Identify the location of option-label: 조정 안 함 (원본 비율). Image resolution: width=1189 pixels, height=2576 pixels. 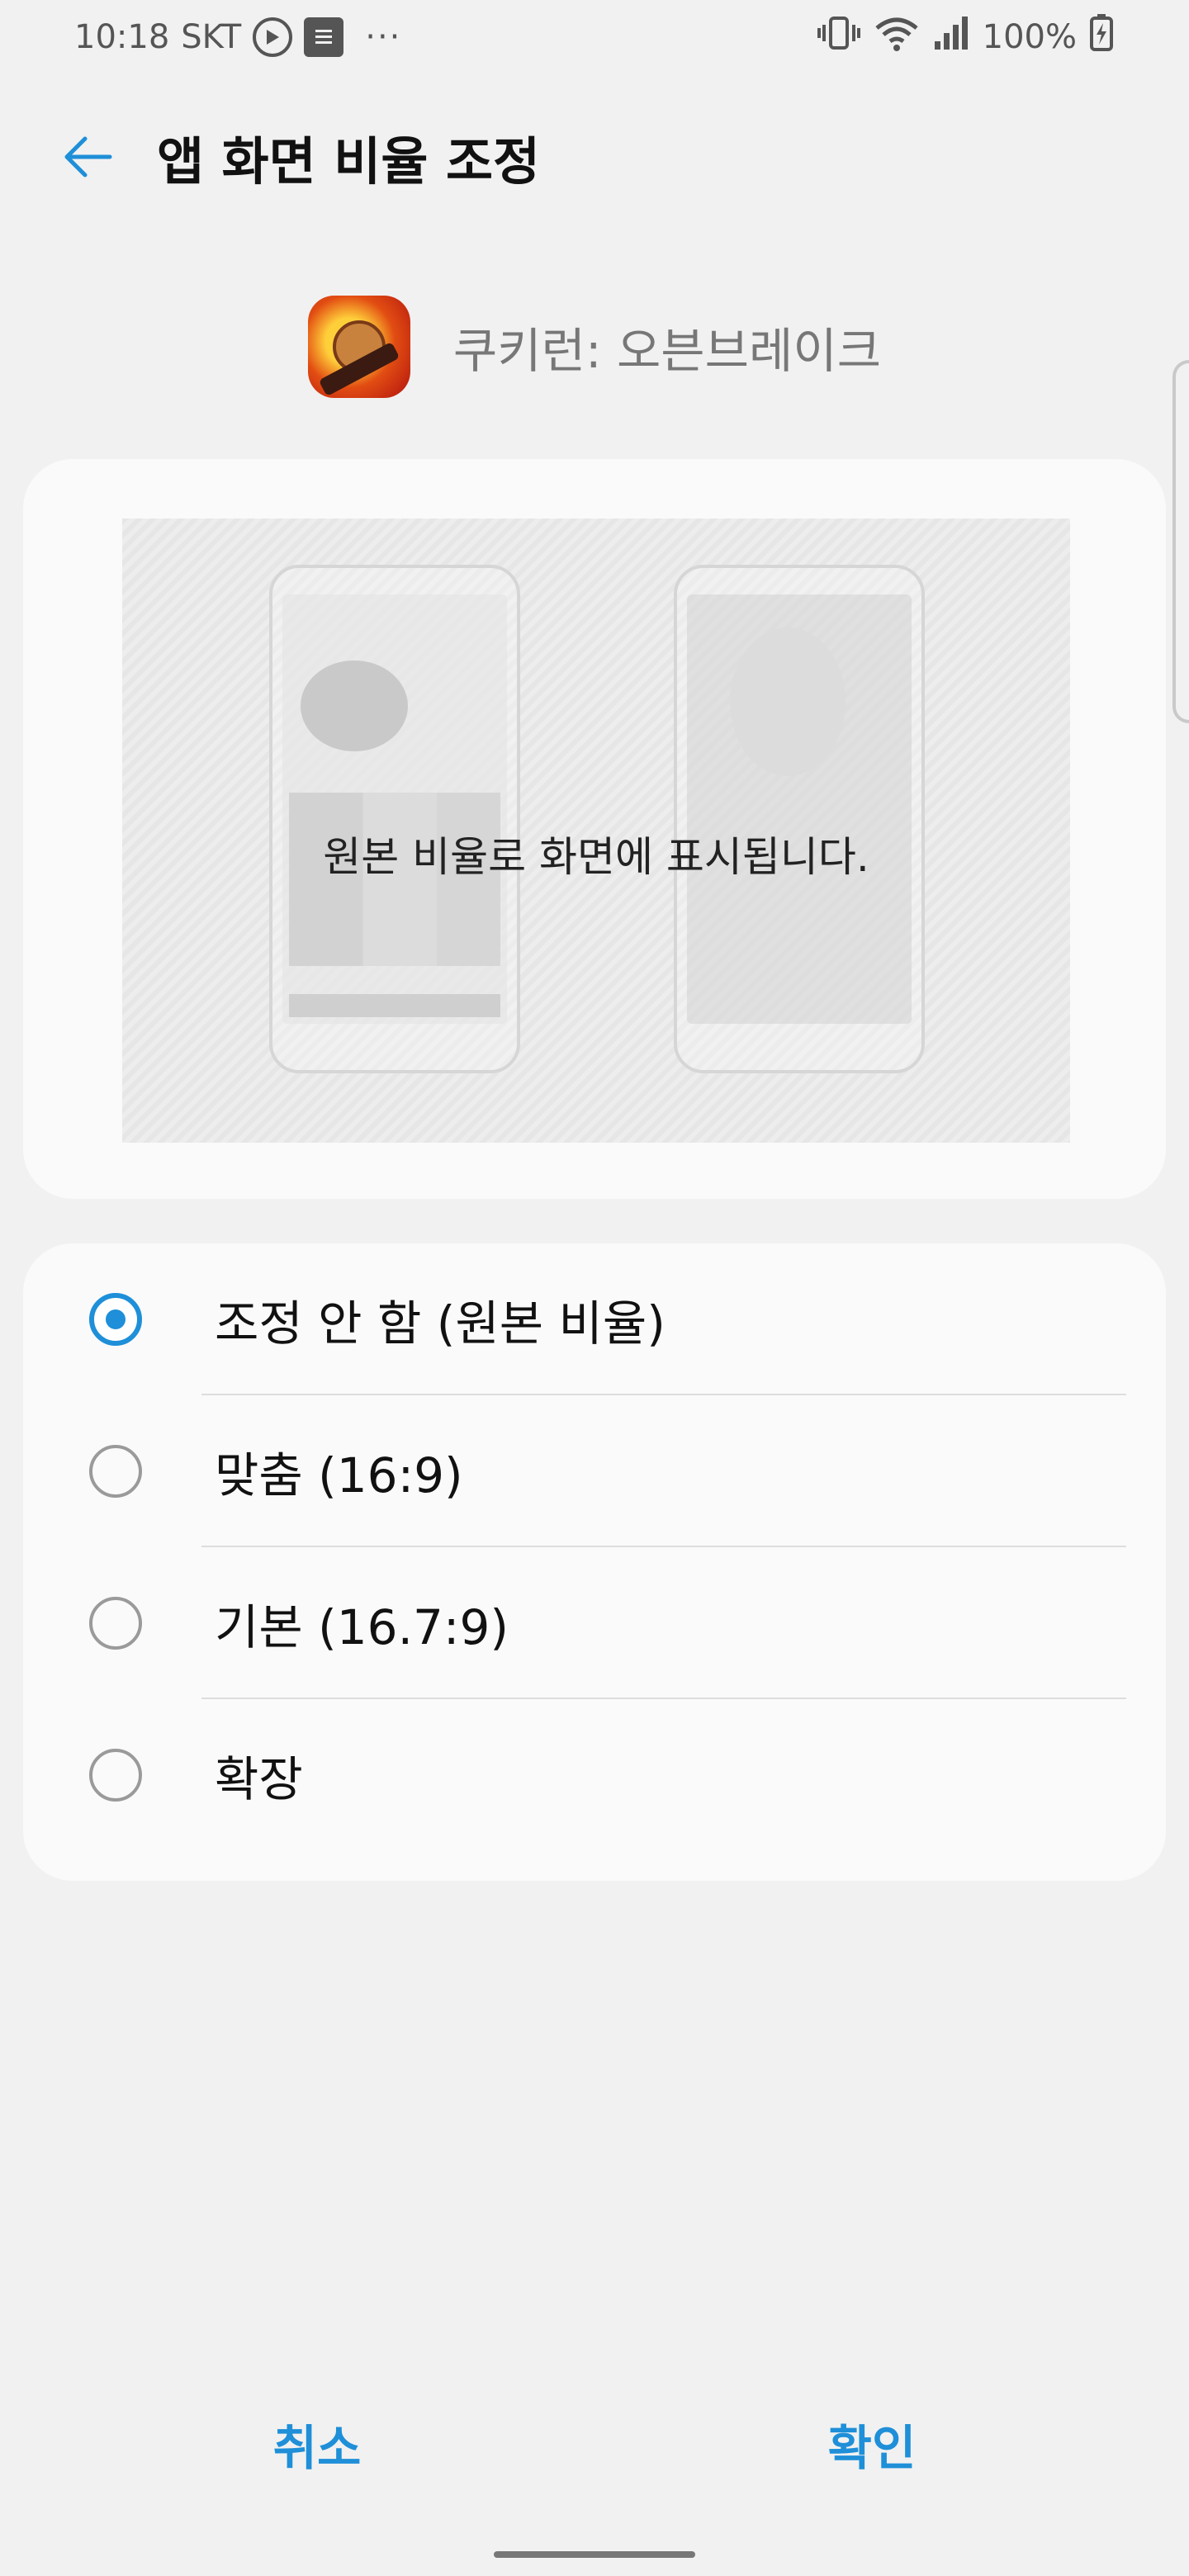
(440, 1323).